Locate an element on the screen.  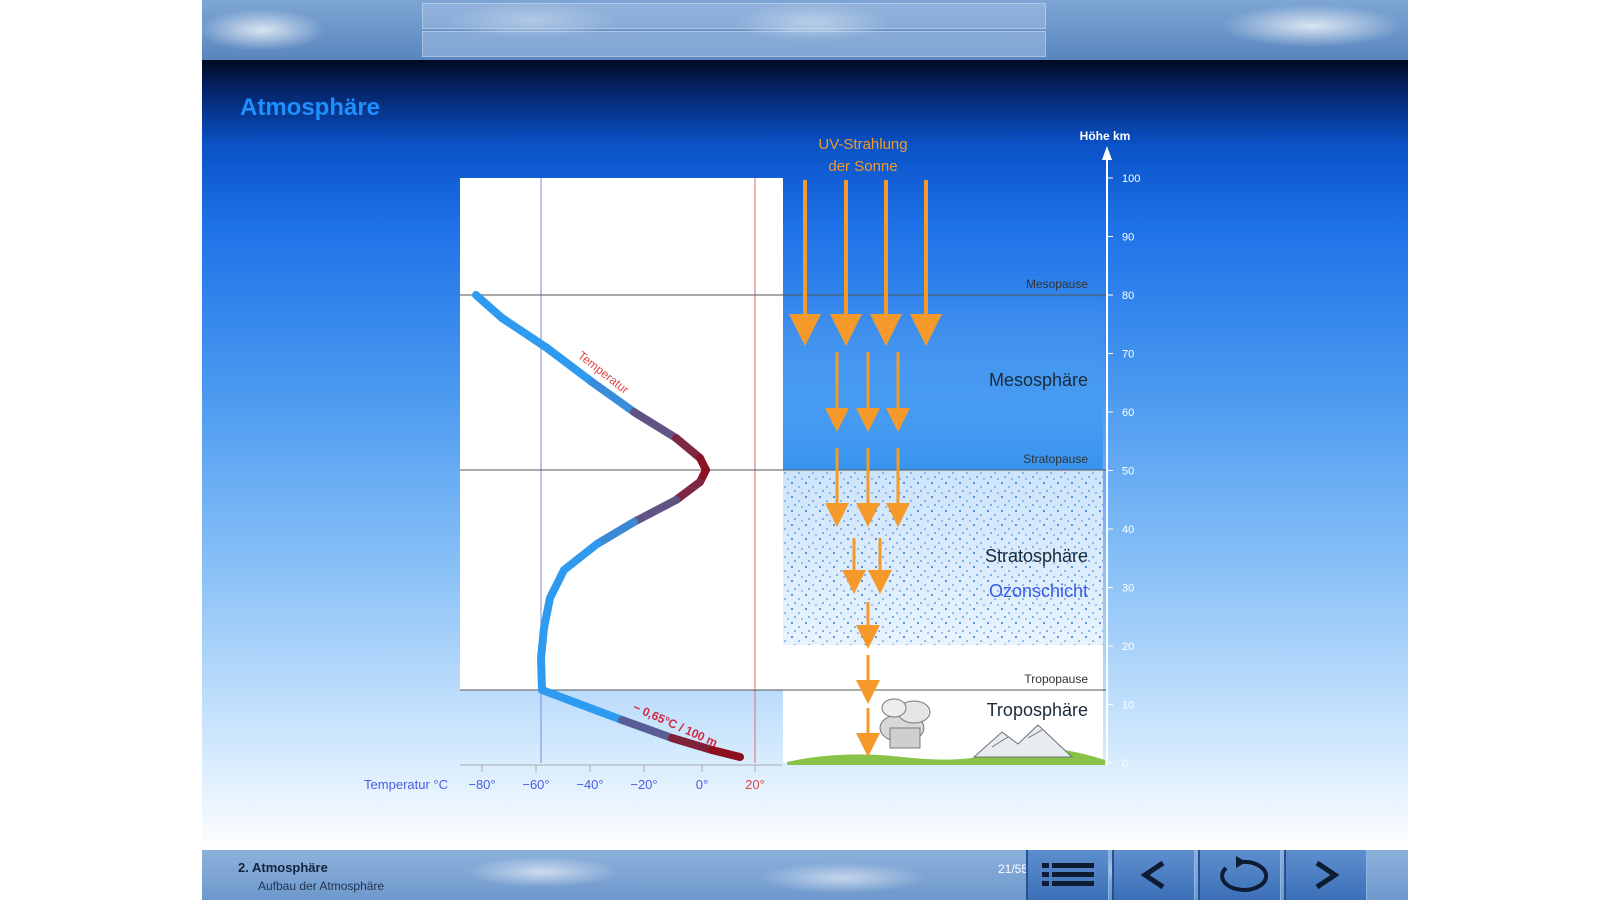
uv-label-line2: der Sonne is located at coordinates (862, 166).